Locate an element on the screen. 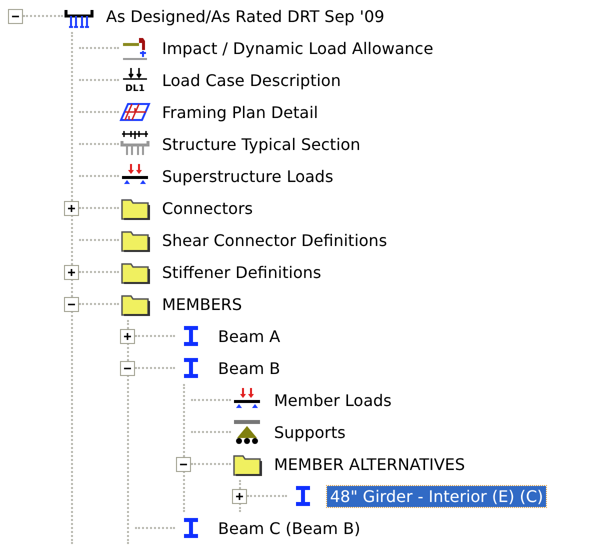 The image size is (592, 545). tree-item: Beam B is located at coordinates (249, 368).